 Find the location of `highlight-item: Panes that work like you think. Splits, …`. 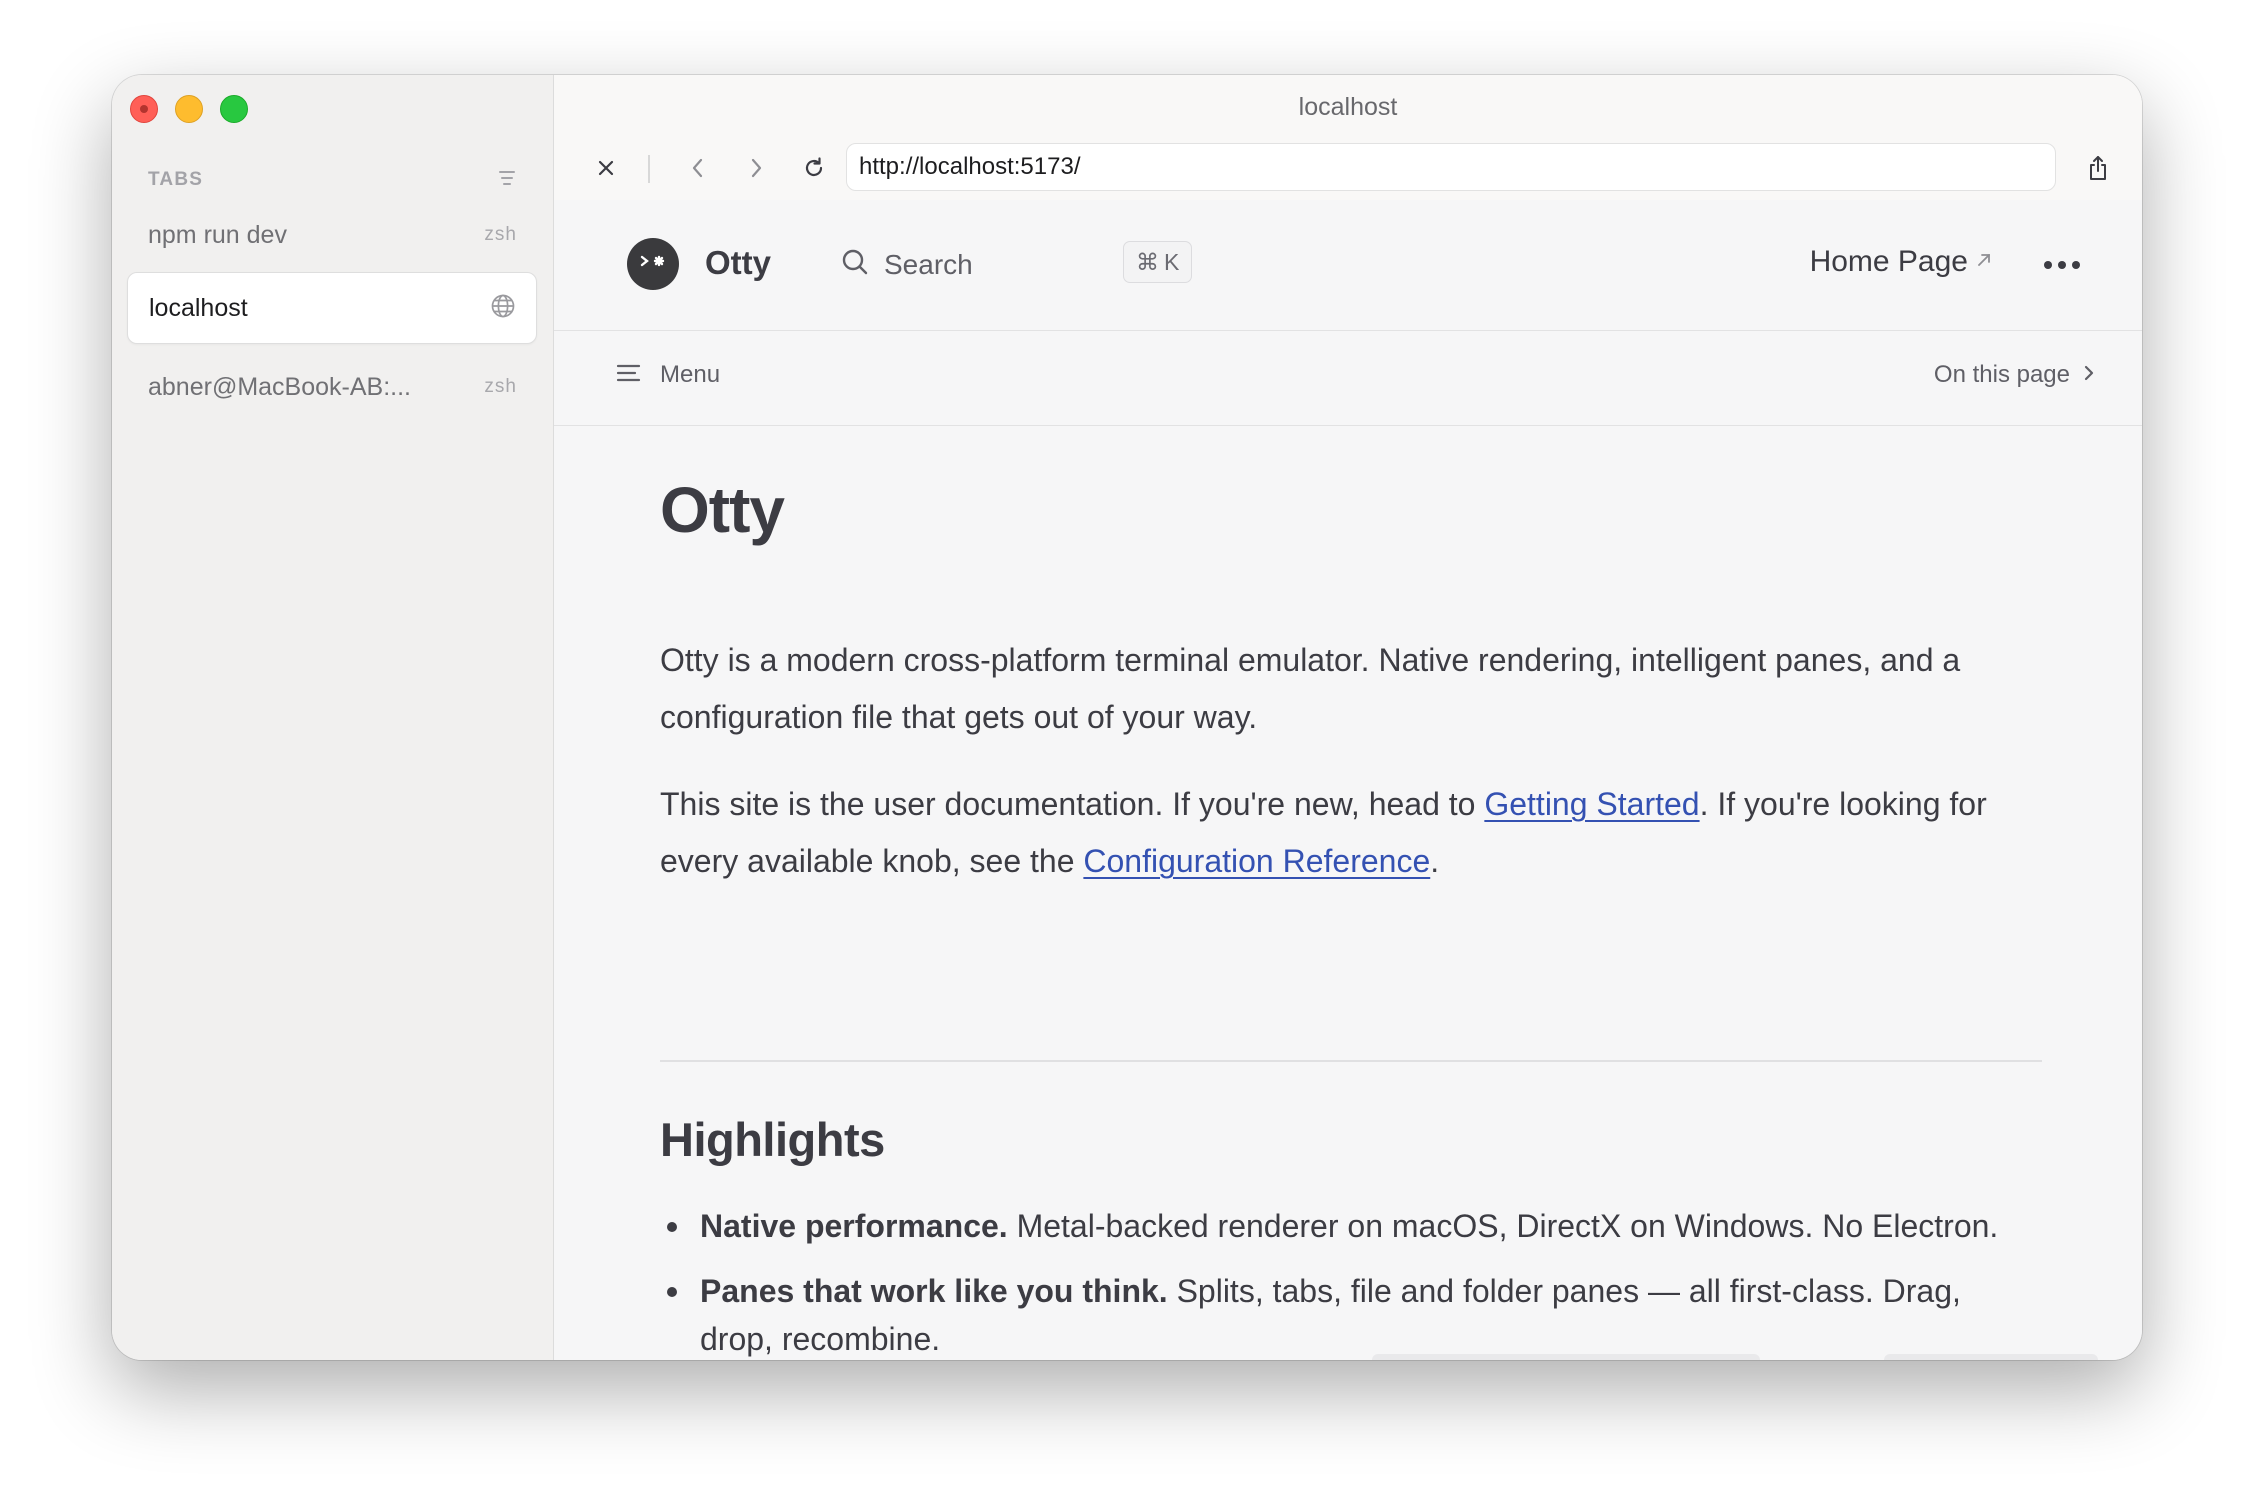

highlight-item: Panes that work like you think. Splits, … is located at coordinates (1351, 1313).